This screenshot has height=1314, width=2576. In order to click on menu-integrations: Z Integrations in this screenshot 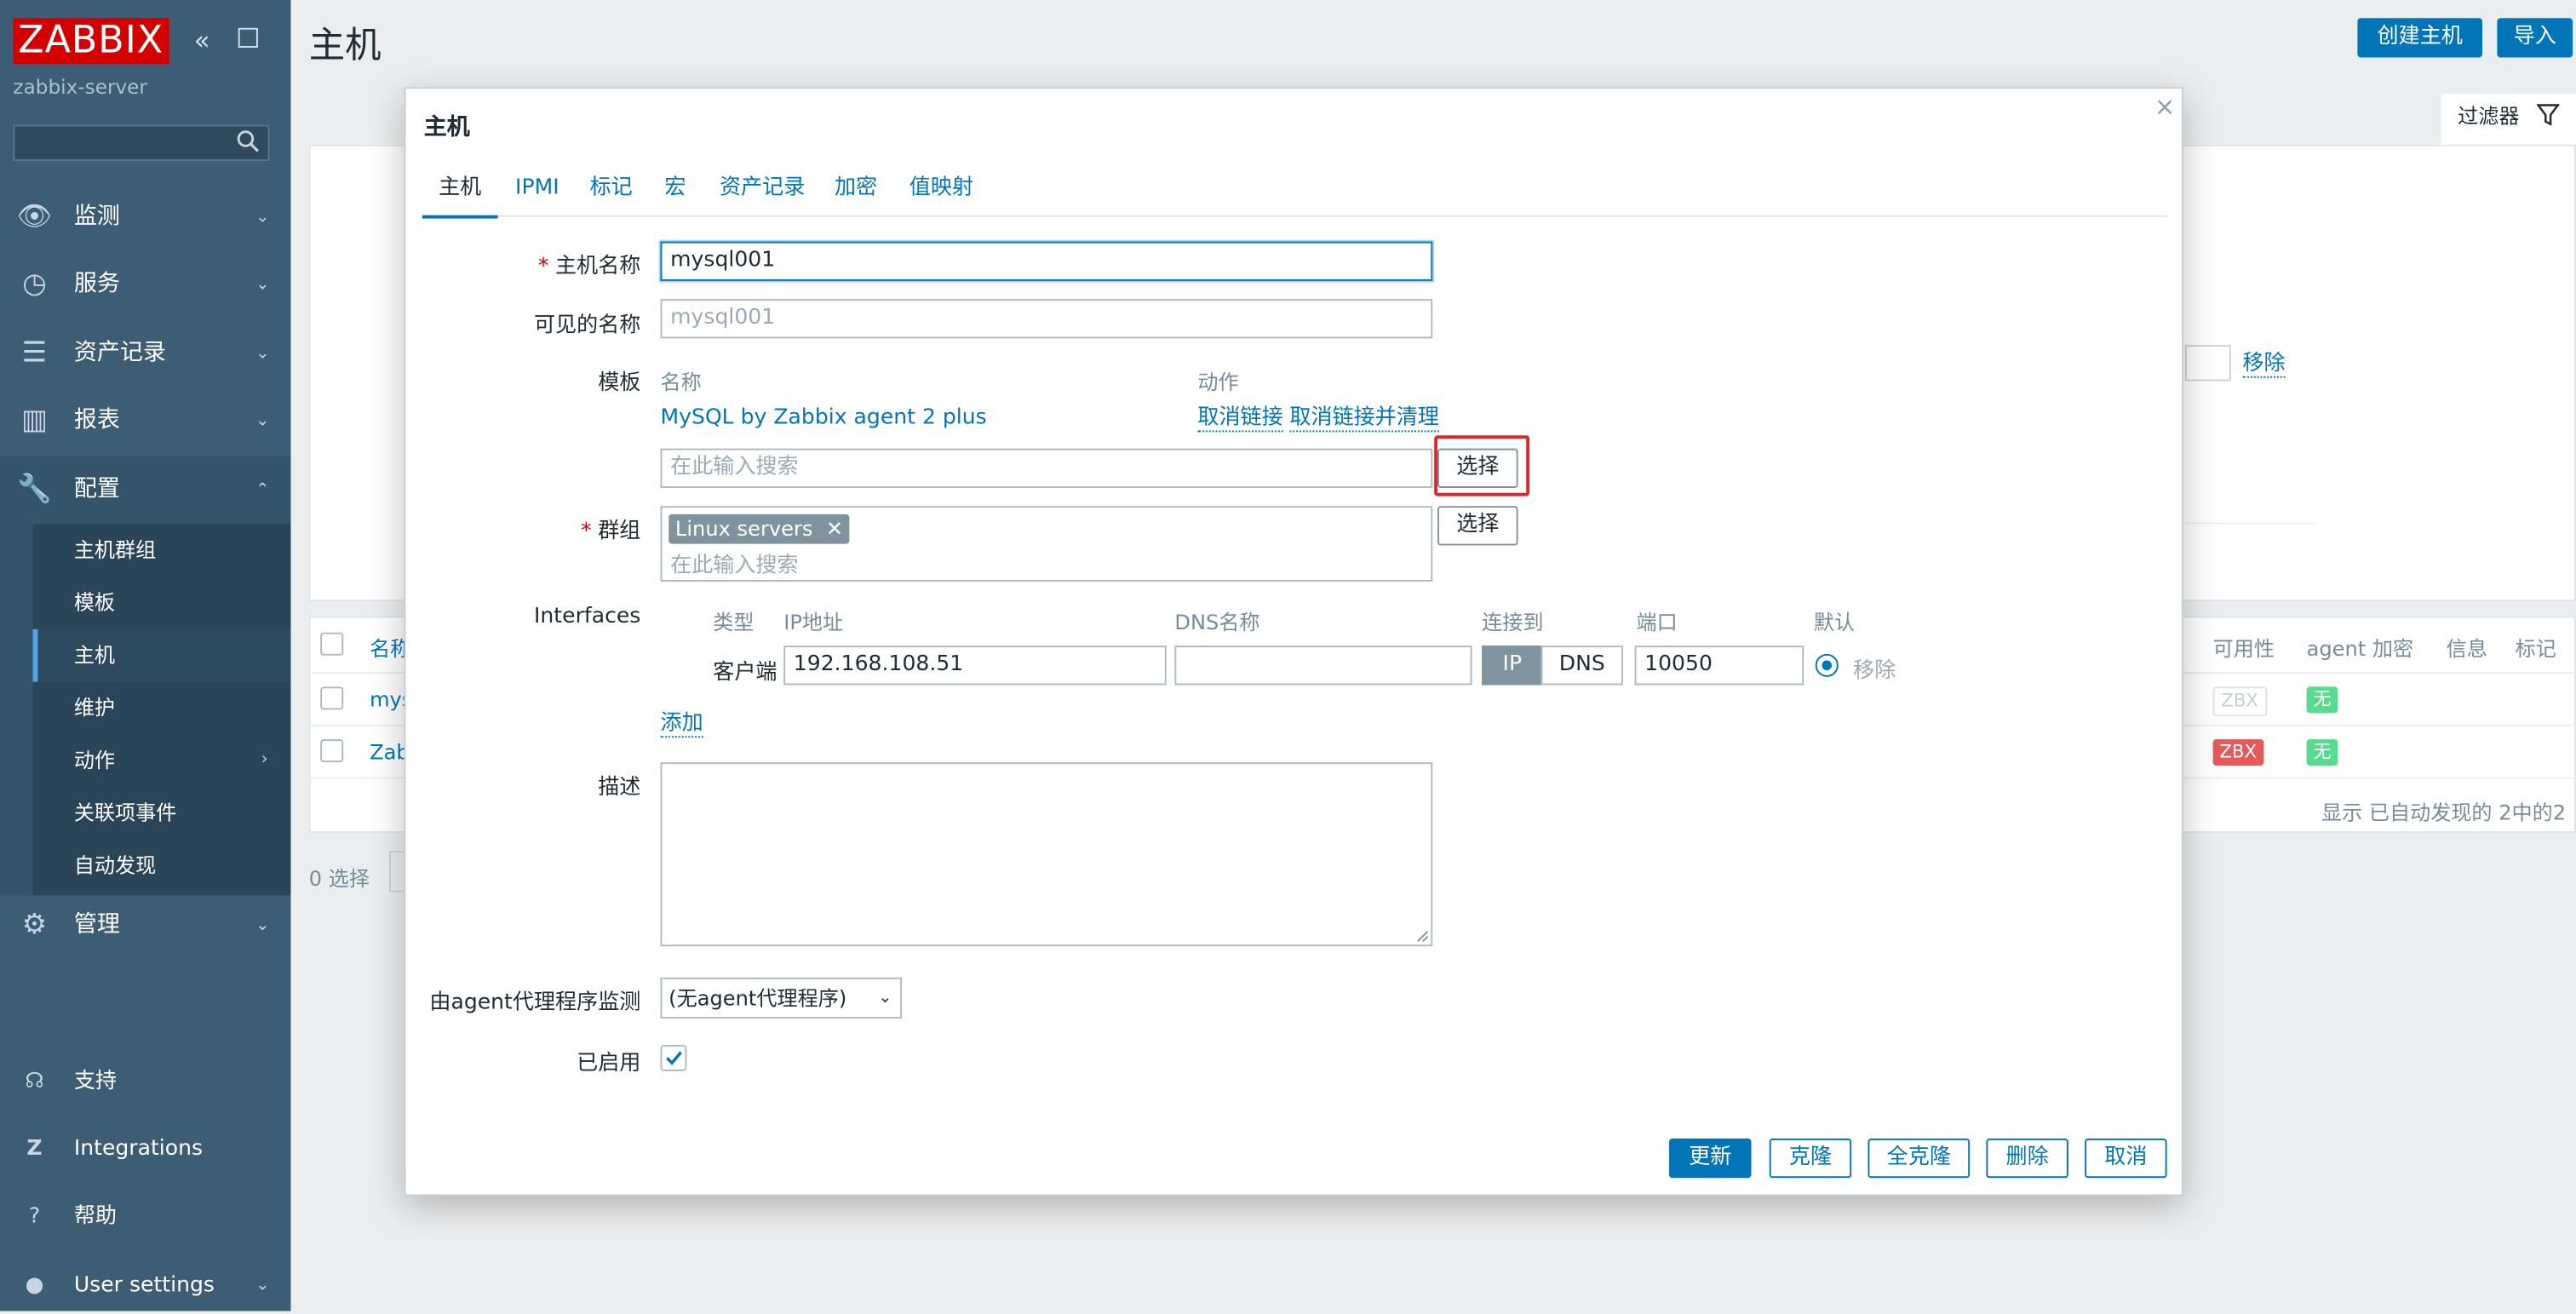, I will do `click(145, 1150)`.